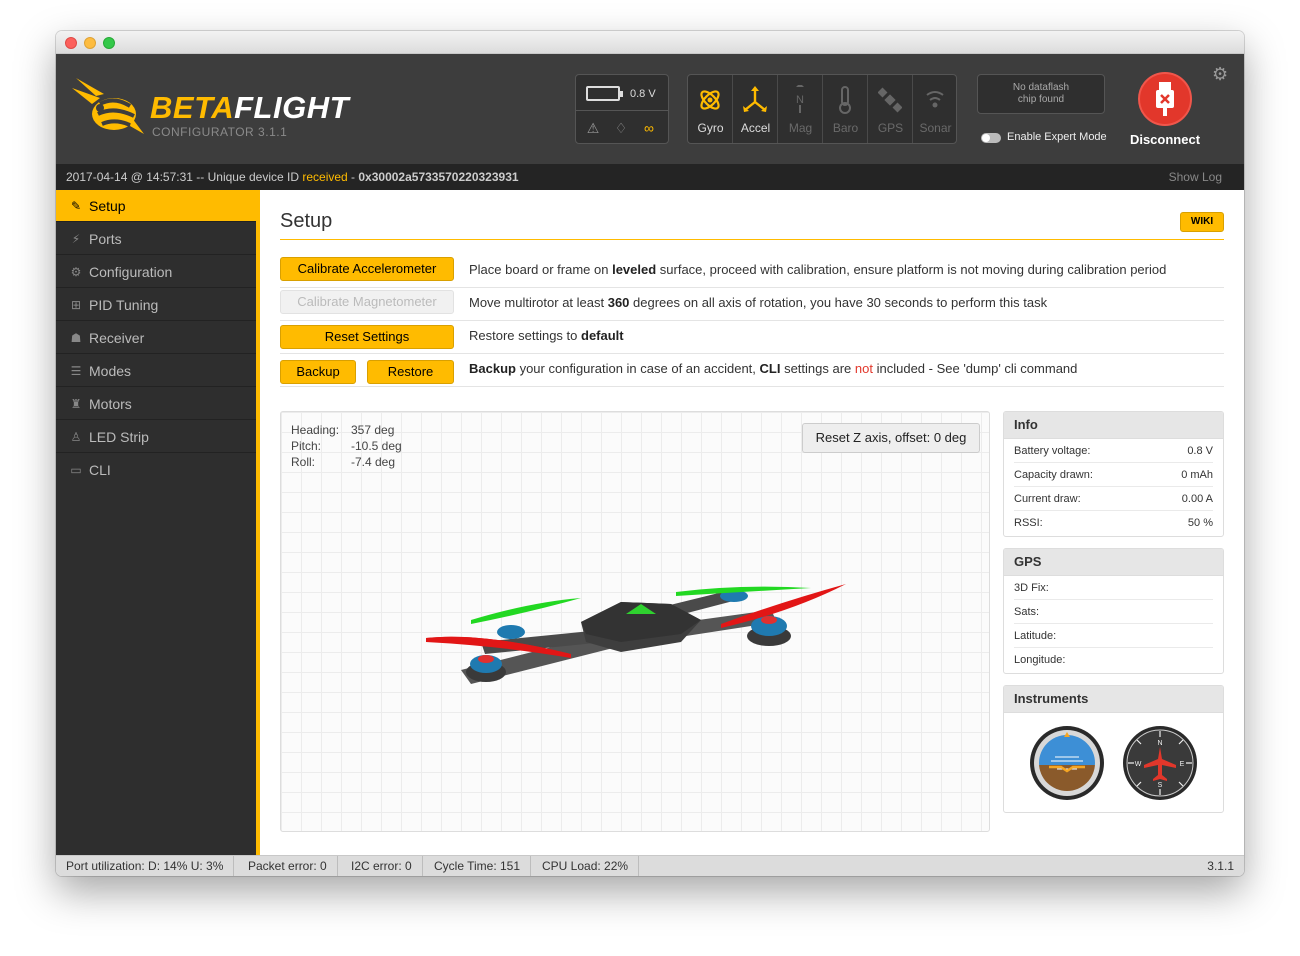 The width and height of the screenshot is (1300, 956). Describe the element at coordinates (890, 128) in the screenshot. I see `sensor-label: GPS` at that location.